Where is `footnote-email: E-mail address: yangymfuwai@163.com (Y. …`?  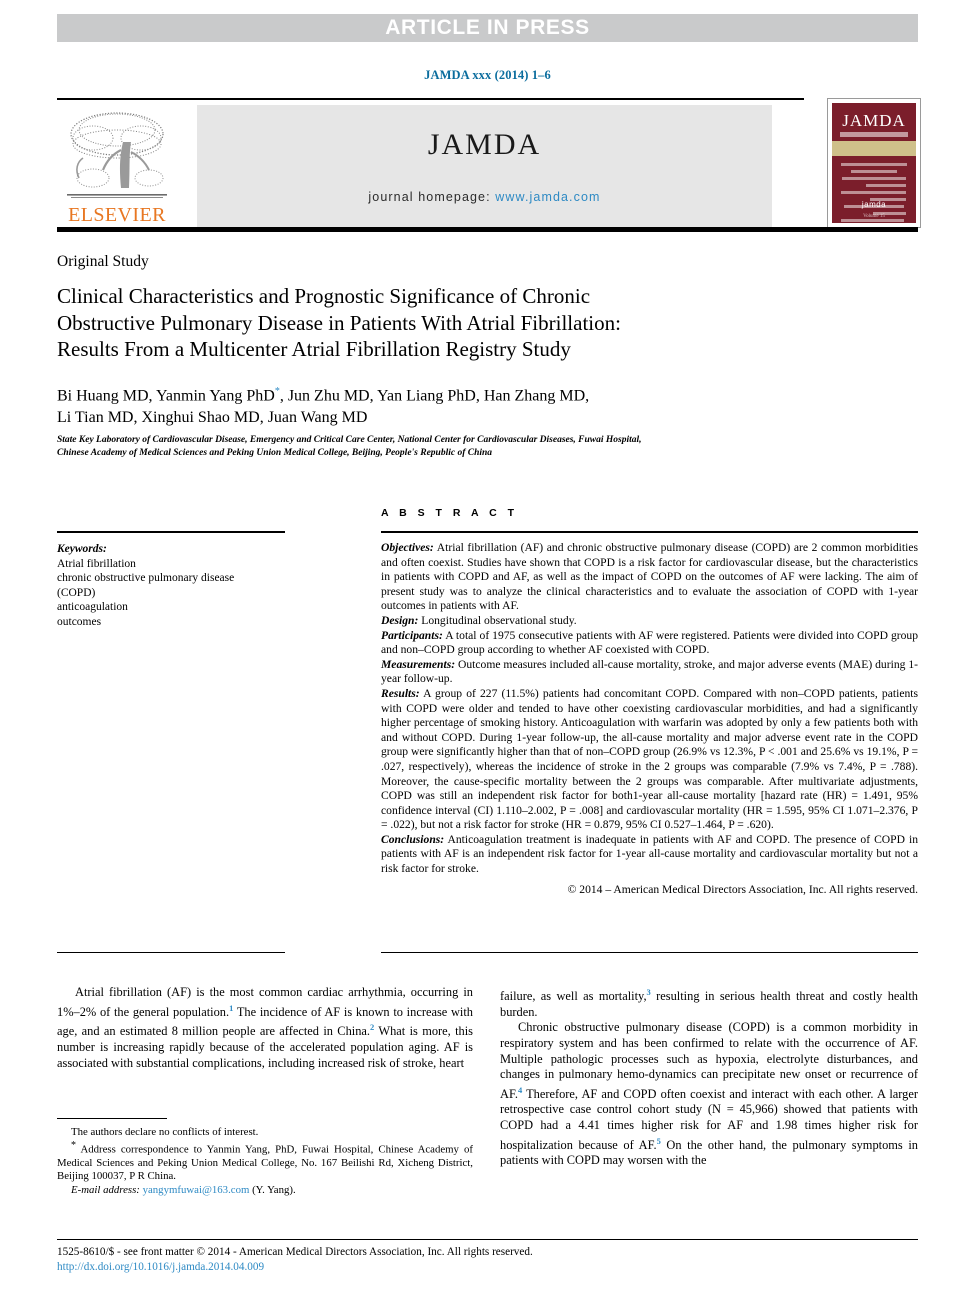 footnote-email: E-mail address: yangymfuwai@163.com (Y. … is located at coordinates (265, 1190).